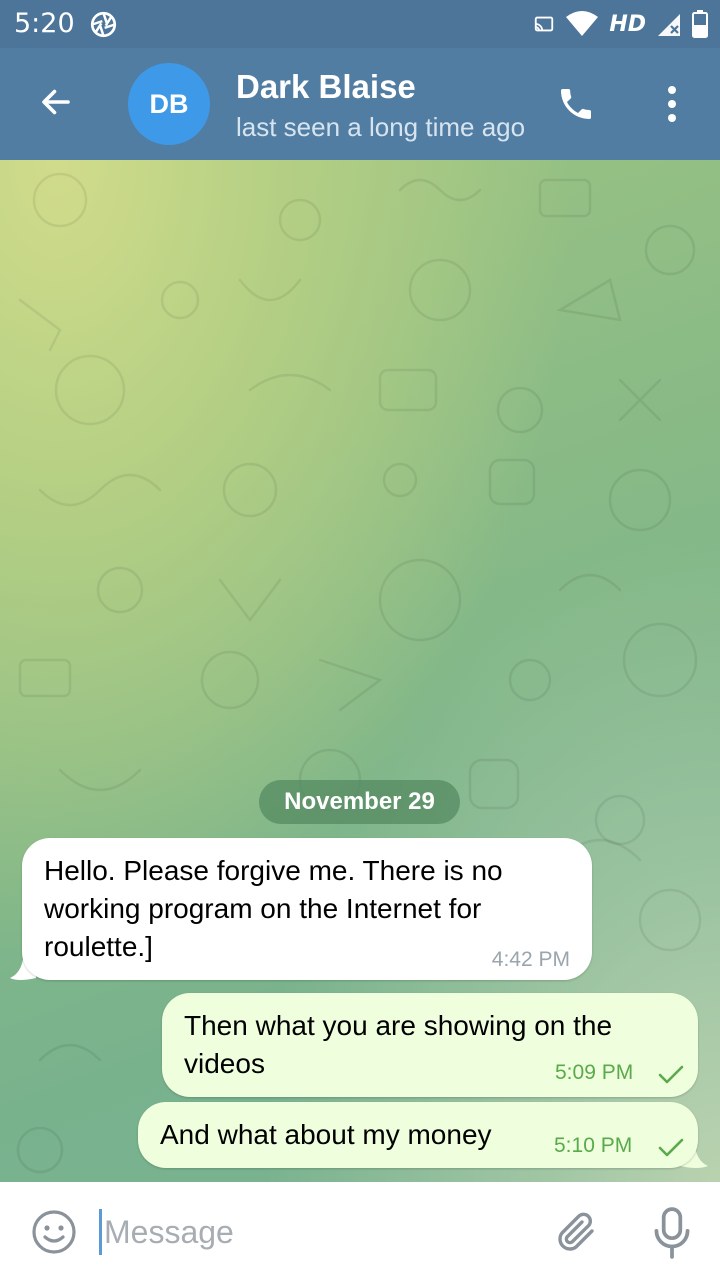 This screenshot has width=720, height=1280. Describe the element at coordinates (669, 25) in the screenshot. I see `signal-icon` at that location.